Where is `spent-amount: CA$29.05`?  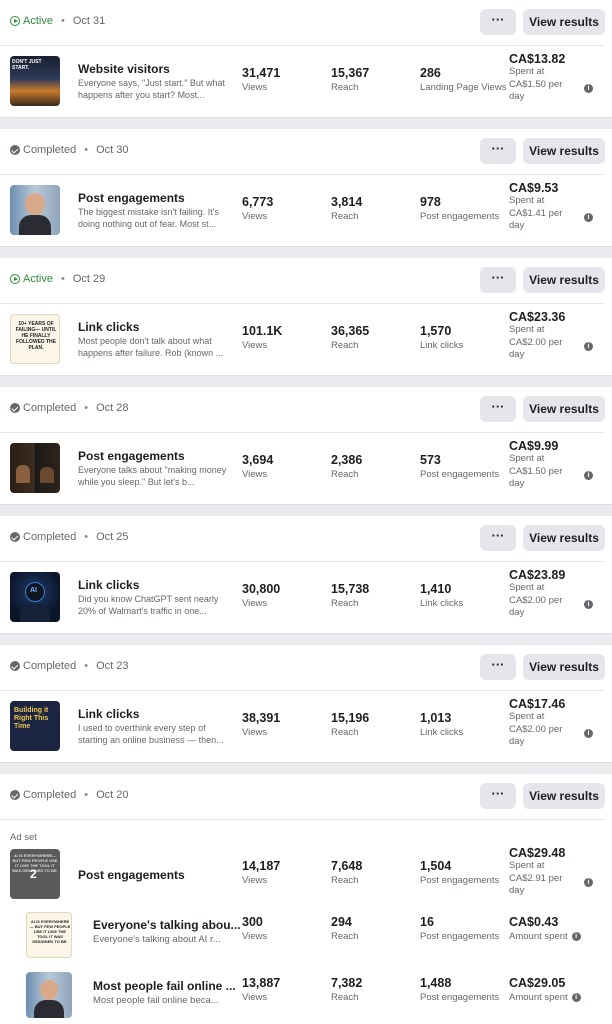 spent-amount: CA$29.05 is located at coordinates (537, 983).